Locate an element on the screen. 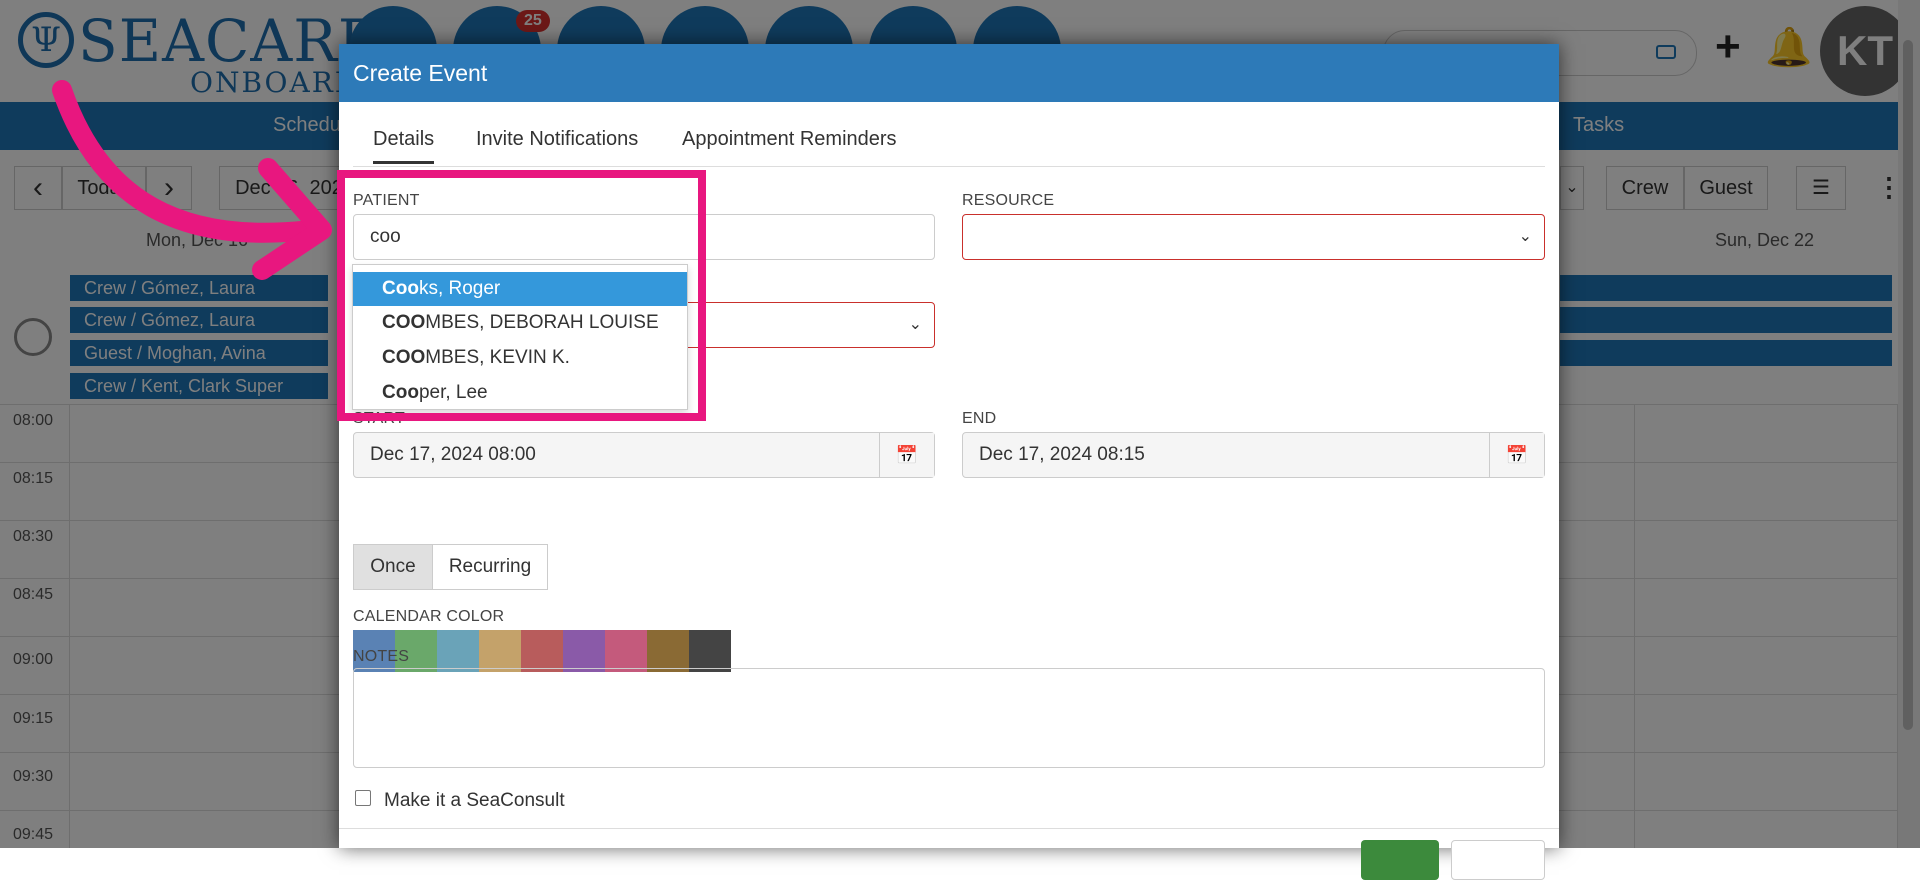  tab-appointment-reminders: Appointment Reminders is located at coordinates (789, 139).